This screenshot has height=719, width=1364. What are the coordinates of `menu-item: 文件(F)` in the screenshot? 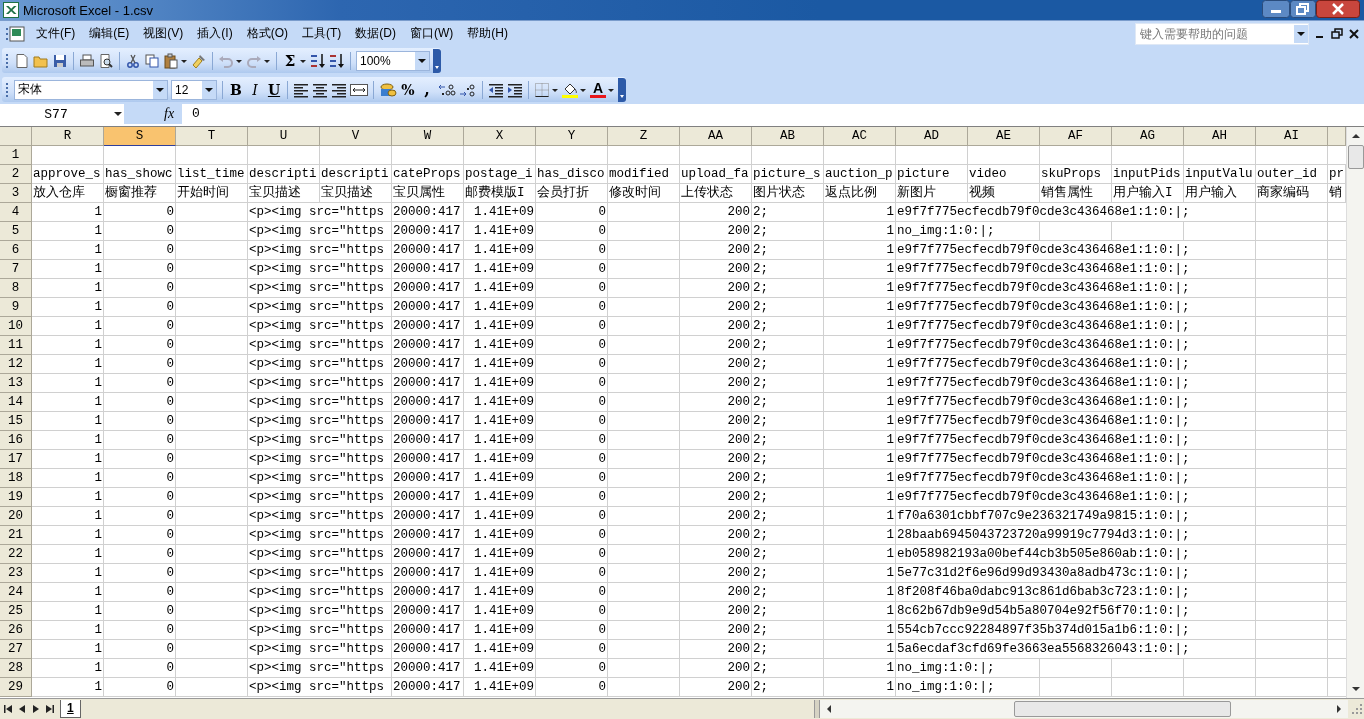 It's located at (56, 33).